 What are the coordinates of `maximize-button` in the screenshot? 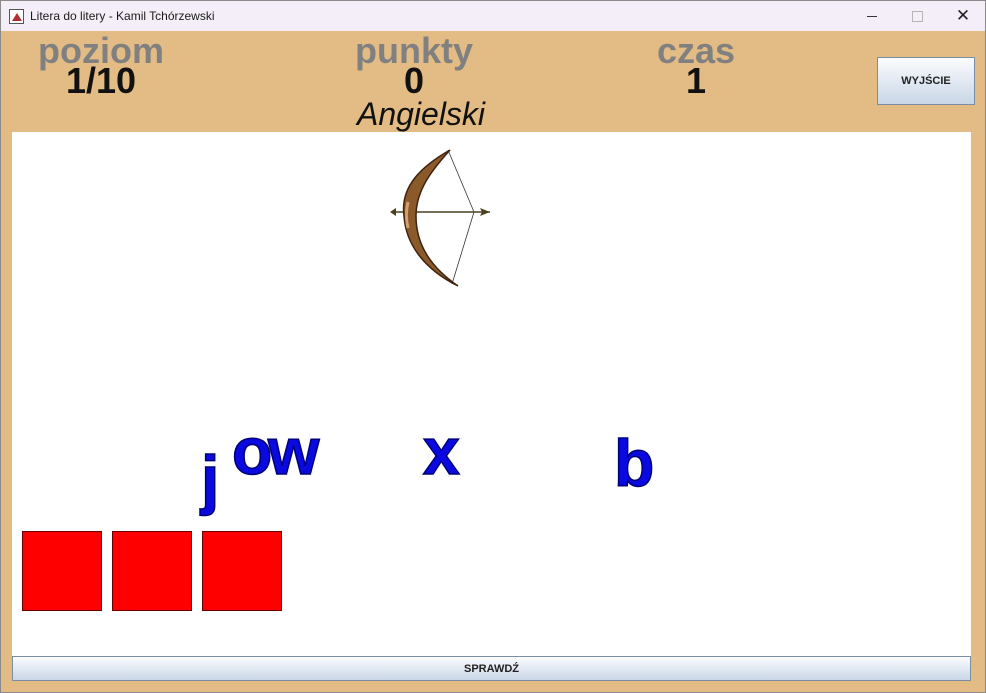 It's located at (917, 16).